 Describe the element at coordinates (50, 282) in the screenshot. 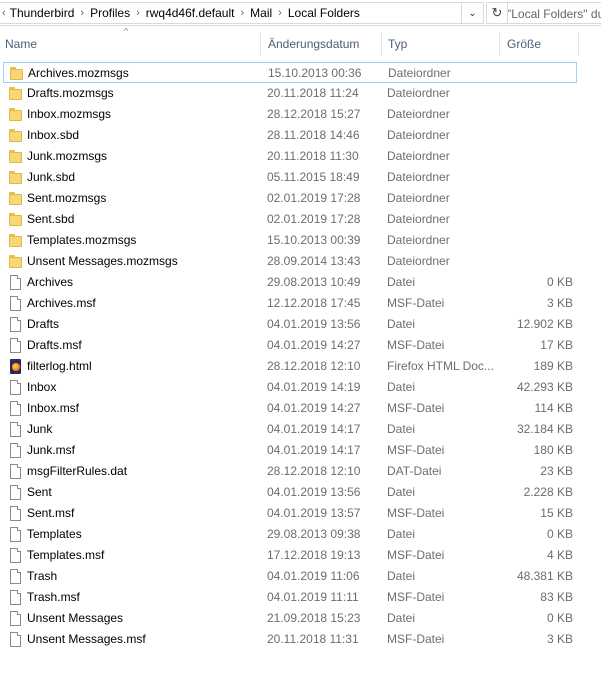

I see `file-name: Archives` at that location.